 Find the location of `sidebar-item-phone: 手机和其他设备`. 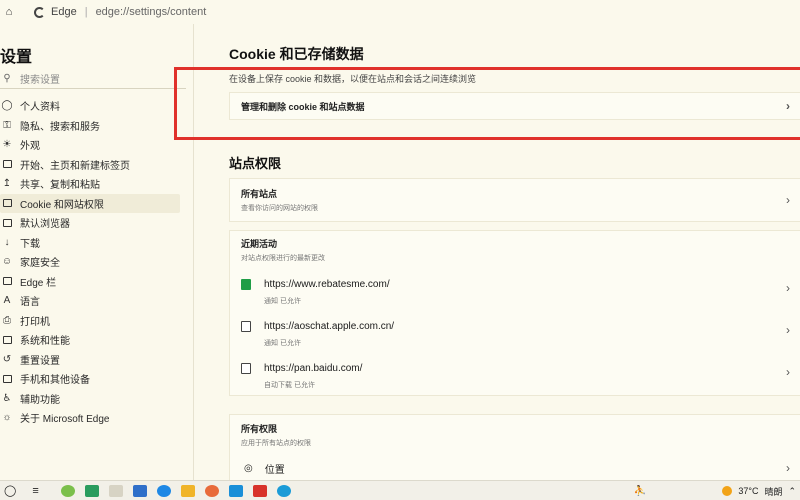

sidebar-item-phone: 手机和其他设备 is located at coordinates (90, 379).